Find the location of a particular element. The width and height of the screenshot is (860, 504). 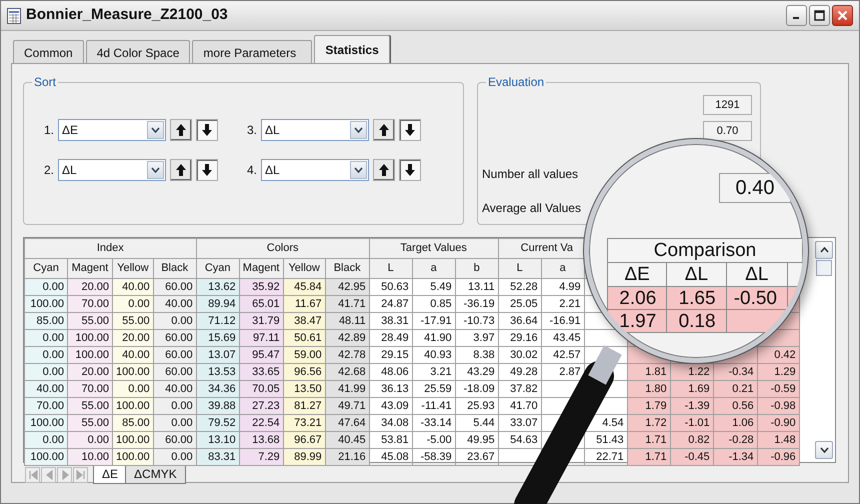

sheet-tab: ΔE is located at coordinates (110, 475).